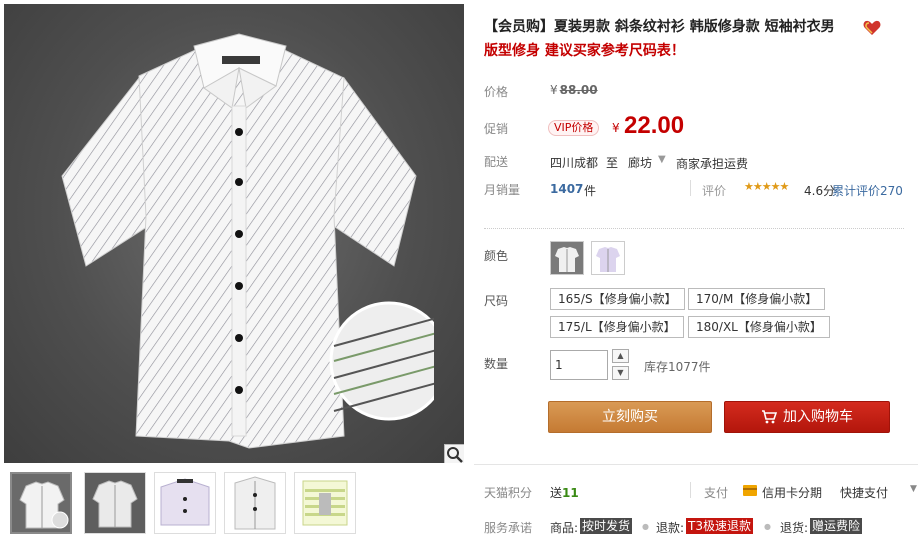 The height and width of the screenshot is (547, 918). What do you see at coordinates (617, 327) in the screenshot?
I see `size-option-l: 175/L【修身偏小款】` at bounding box center [617, 327].